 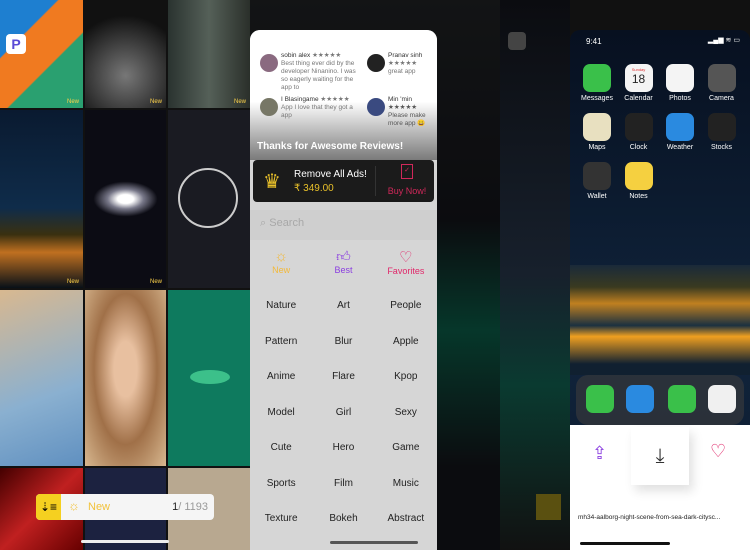 What do you see at coordinates (281, 519) in the screenshot?
I see `category-texture: Texture` at bounding box center [281, 519].